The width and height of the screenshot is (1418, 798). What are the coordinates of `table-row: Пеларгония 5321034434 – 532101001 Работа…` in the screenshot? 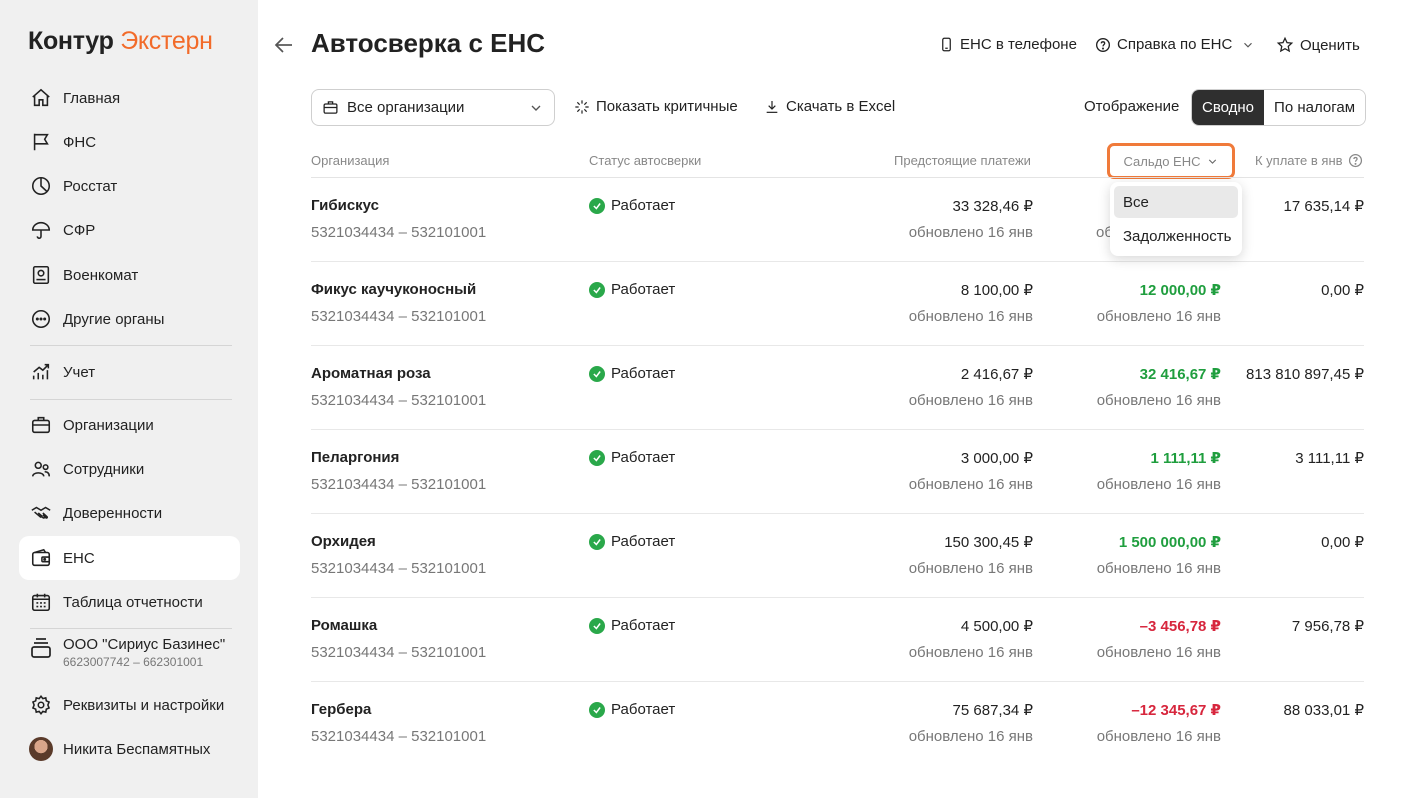 It's located at (837, 472).